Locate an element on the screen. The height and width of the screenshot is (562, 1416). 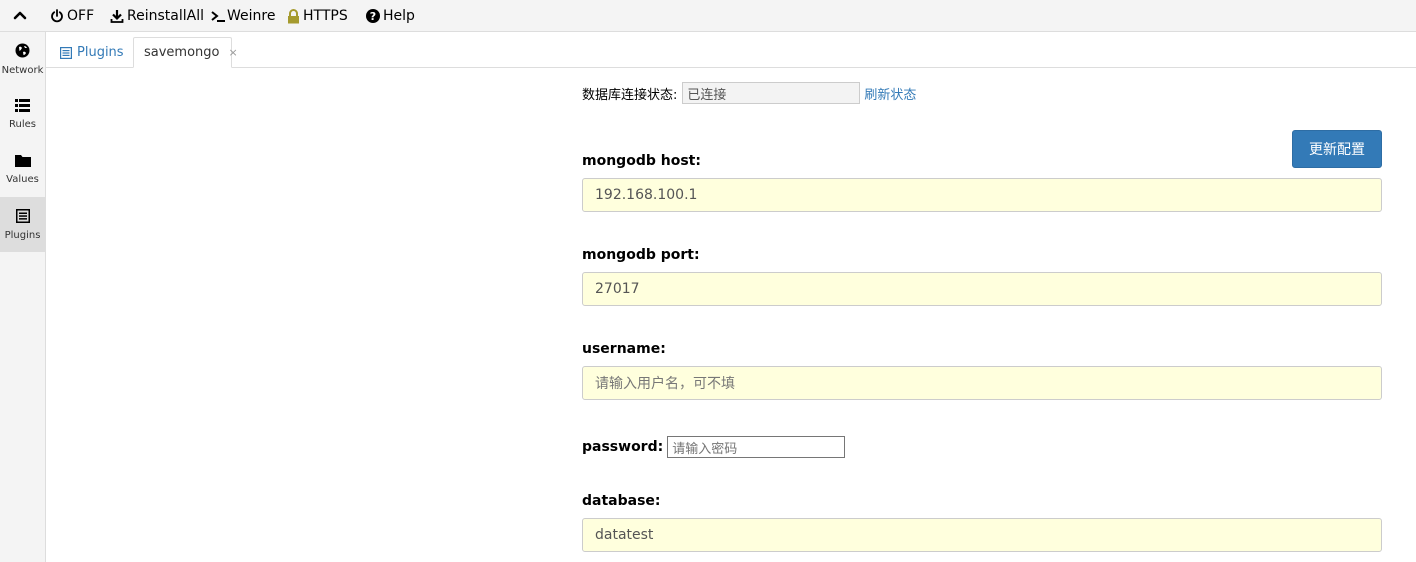
sidebar-item-label: Rules is located at coordinates (22, 124).